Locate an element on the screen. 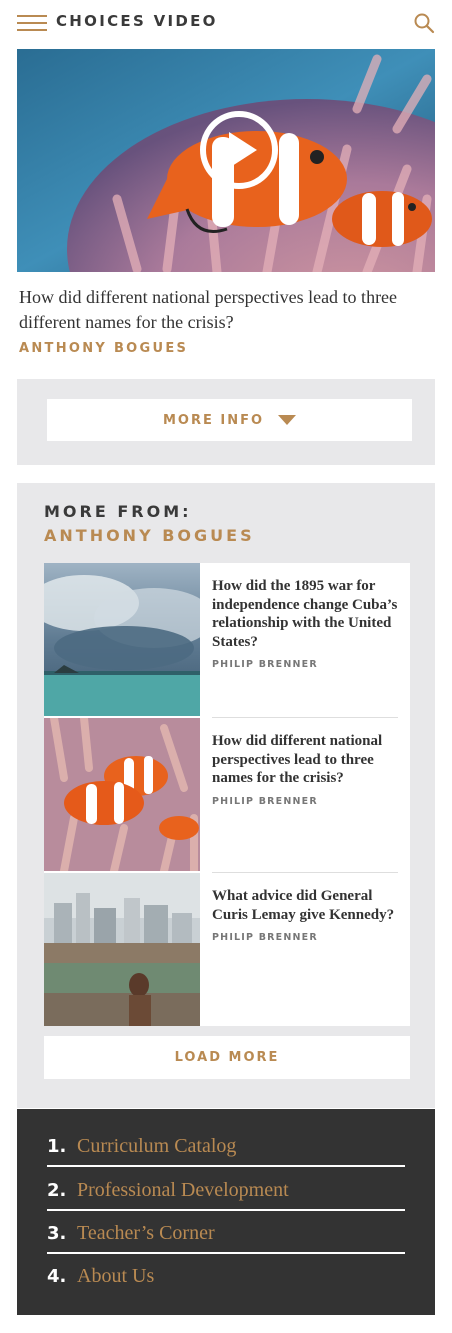 Image resolution: width=452 pixels, height=1333 pixels. nav-number: 2. is located at coordinates (57, 1190).